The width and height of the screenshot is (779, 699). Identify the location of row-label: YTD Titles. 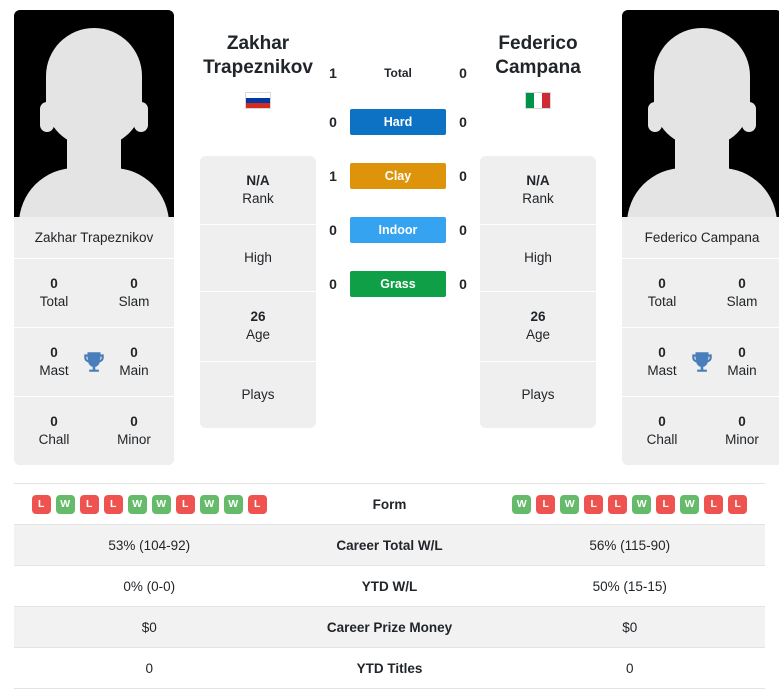
(389, 668).